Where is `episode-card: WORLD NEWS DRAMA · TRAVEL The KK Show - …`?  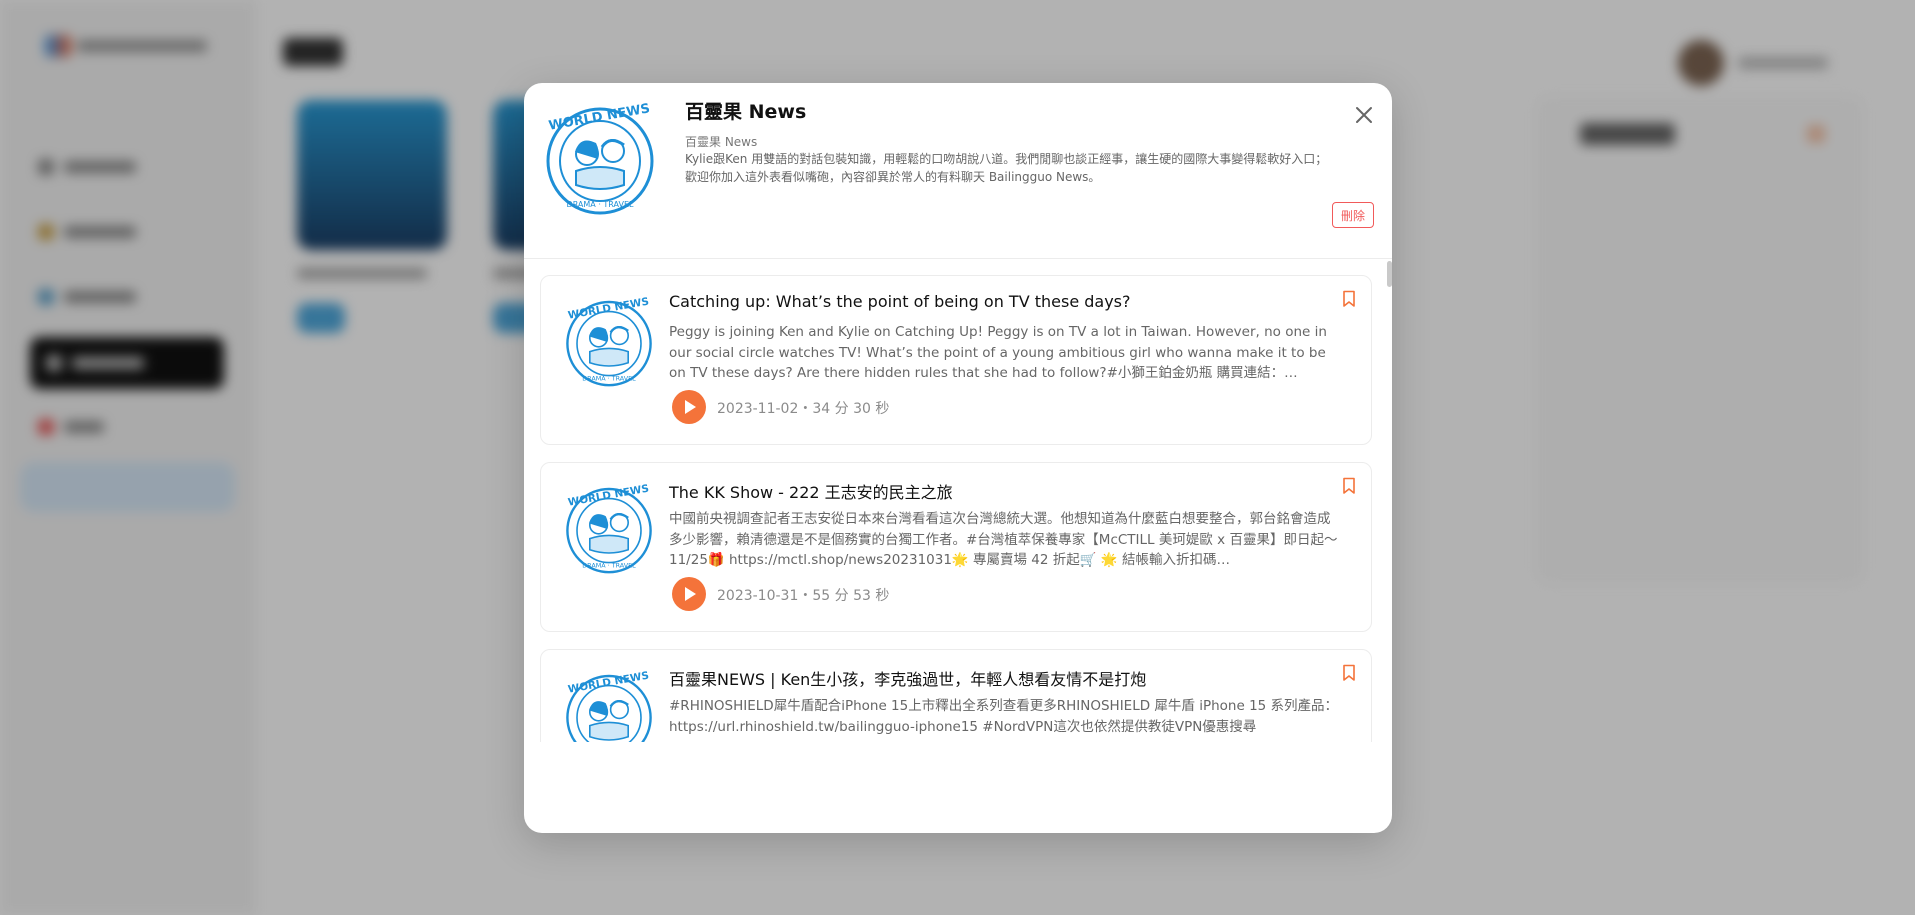
episode-card: WORLD NEWS DRAMA · TRAVEL The KK Show - … is located at coordinates (956, 547).